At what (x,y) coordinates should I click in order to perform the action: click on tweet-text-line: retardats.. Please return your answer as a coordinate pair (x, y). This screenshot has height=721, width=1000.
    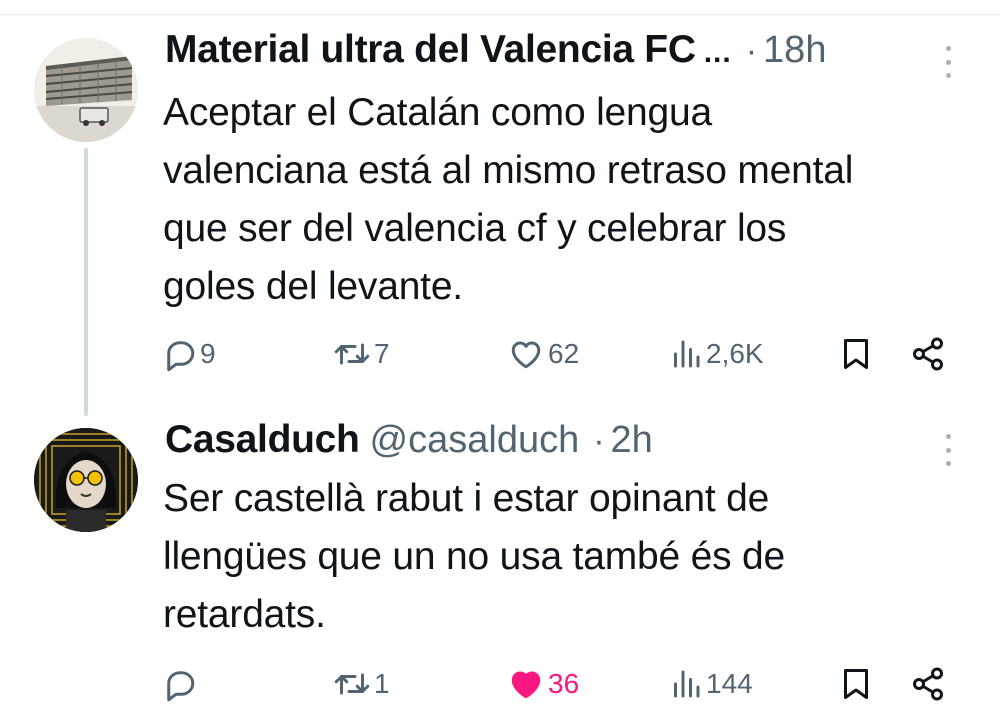
    Looking at the image, I should click on (244, 614).